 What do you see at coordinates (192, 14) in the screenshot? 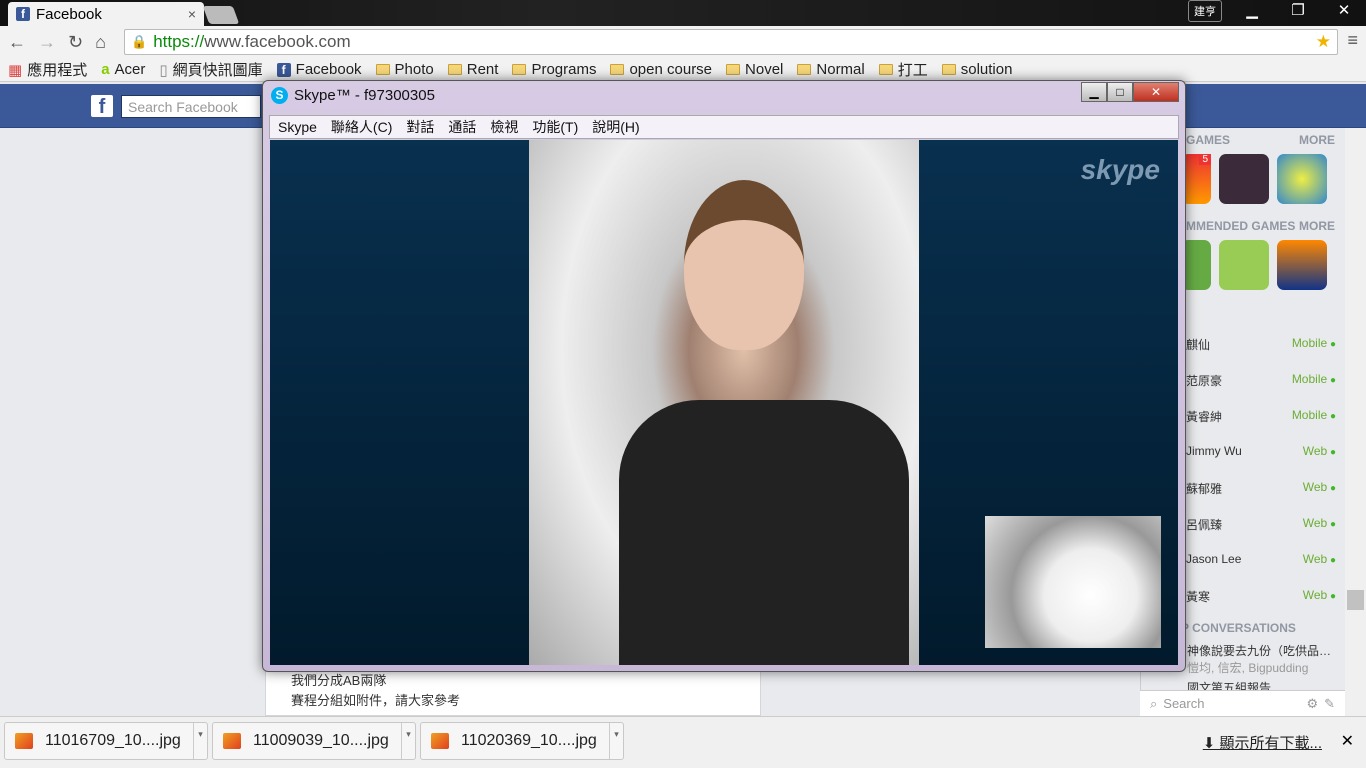
I see `close-tab-icon: ×` at bounding box center [192, 14].